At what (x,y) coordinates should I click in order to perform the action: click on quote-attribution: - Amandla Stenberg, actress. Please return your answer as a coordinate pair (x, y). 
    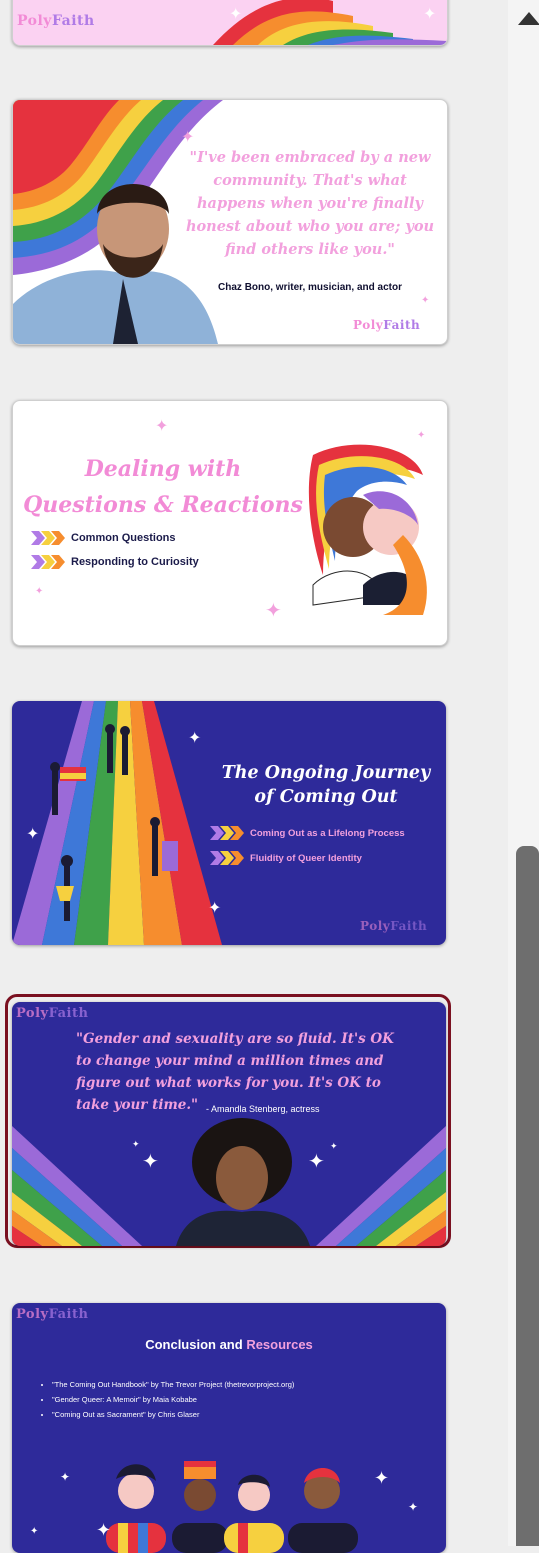
    Looking at the image, I should click on (263, 1109).